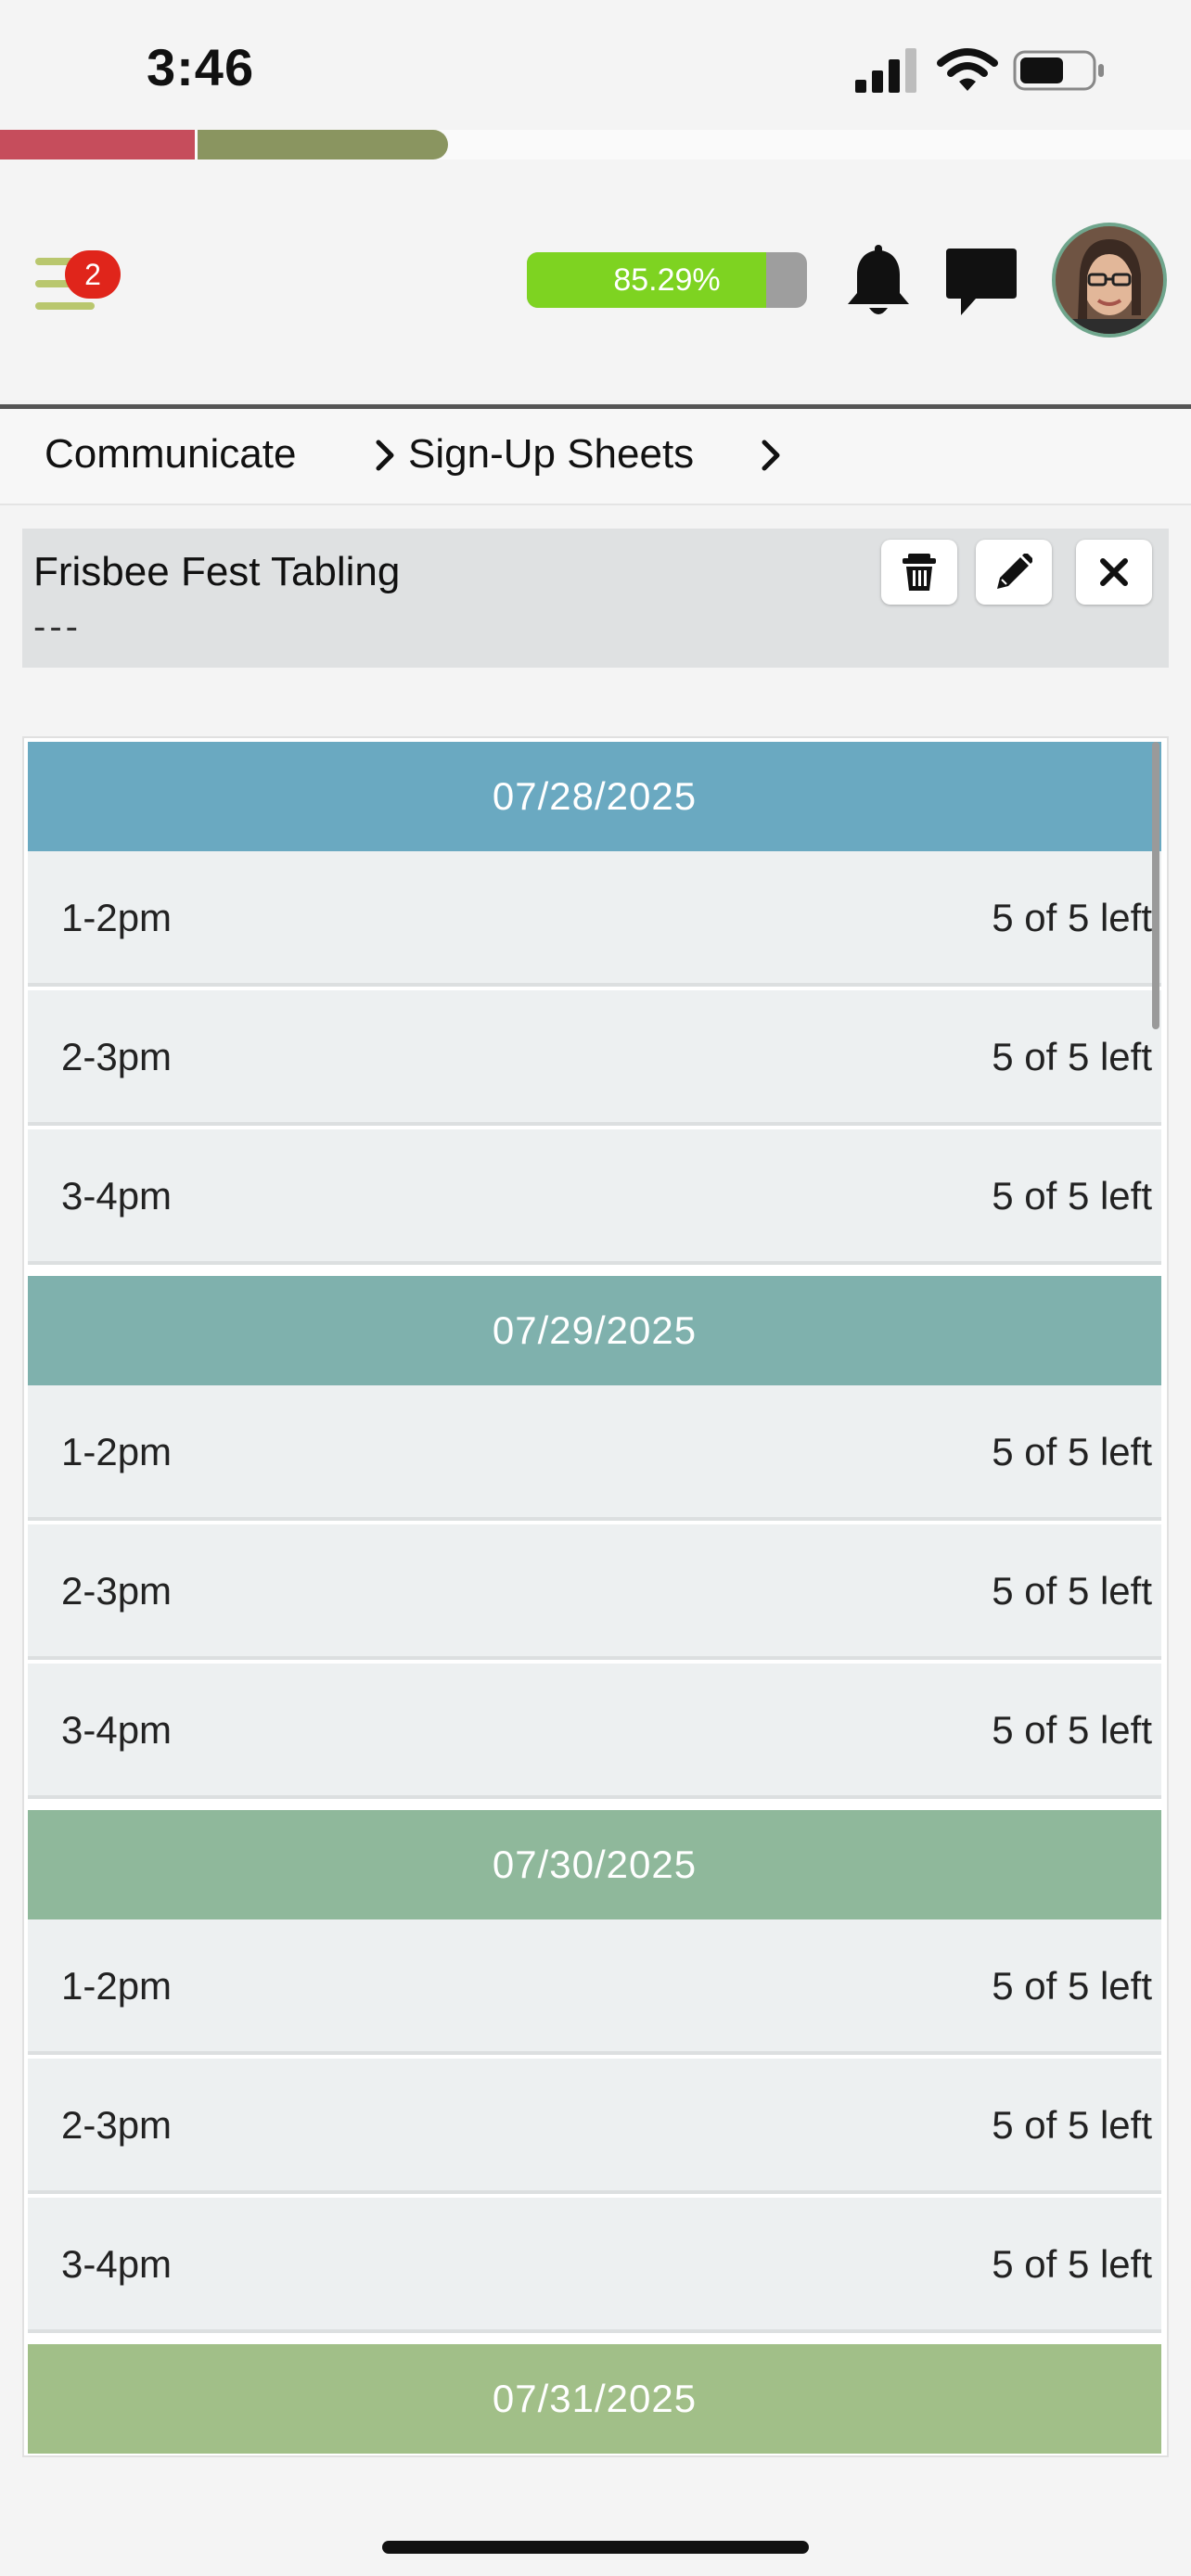 This screenshot has width=1191, height=2576. I want to click on wifi-icon, so click(967, 69).